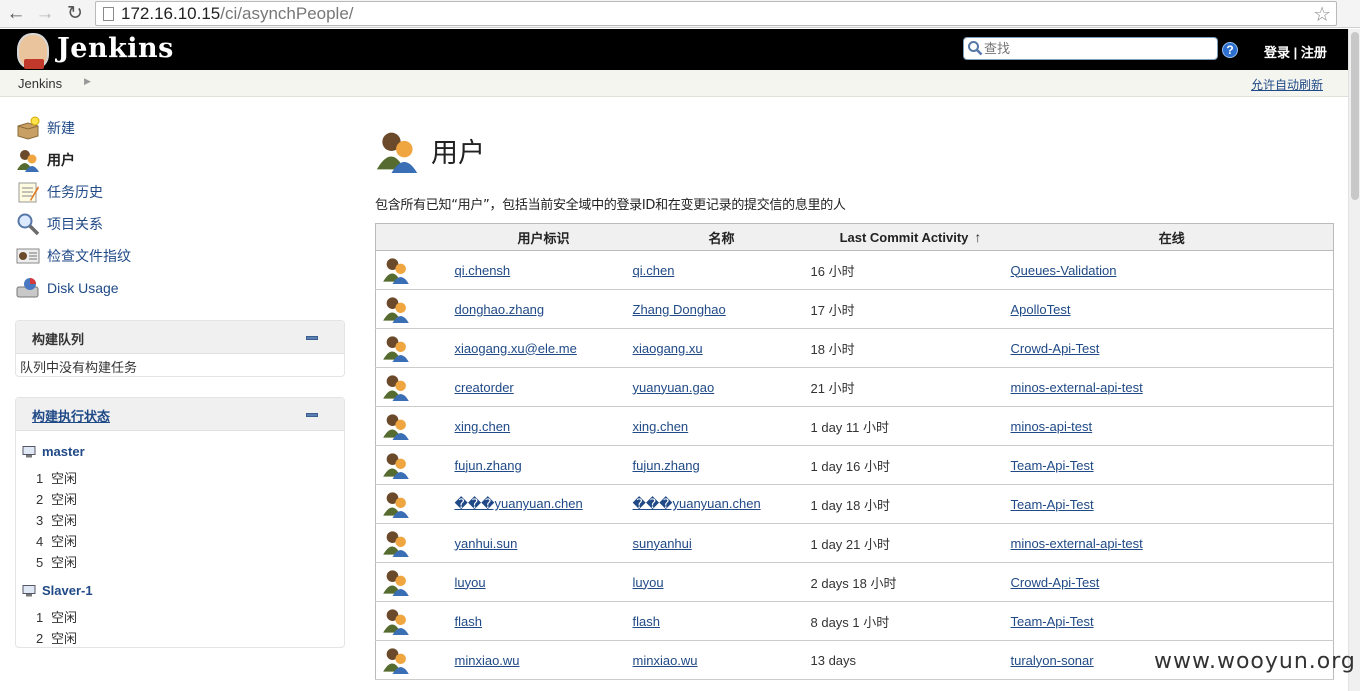  I want to click on task-disk-usage: Disk Usage, so click(176, 288).